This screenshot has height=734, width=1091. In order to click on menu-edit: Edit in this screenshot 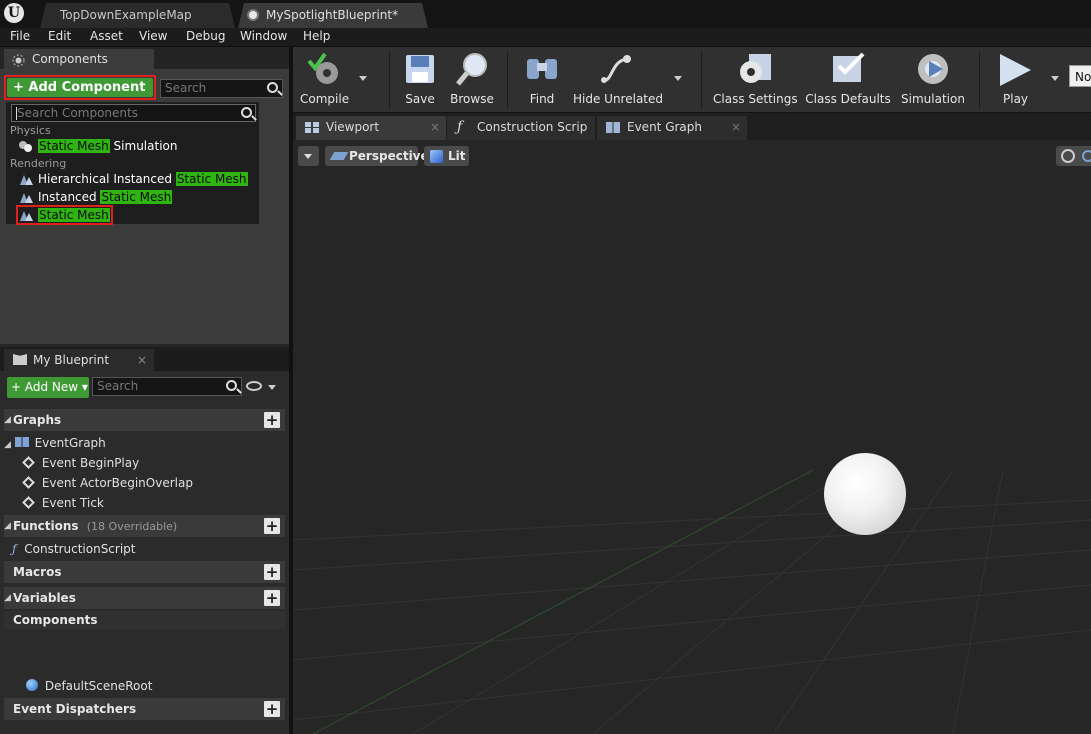, I will do `click(59, 36)`.